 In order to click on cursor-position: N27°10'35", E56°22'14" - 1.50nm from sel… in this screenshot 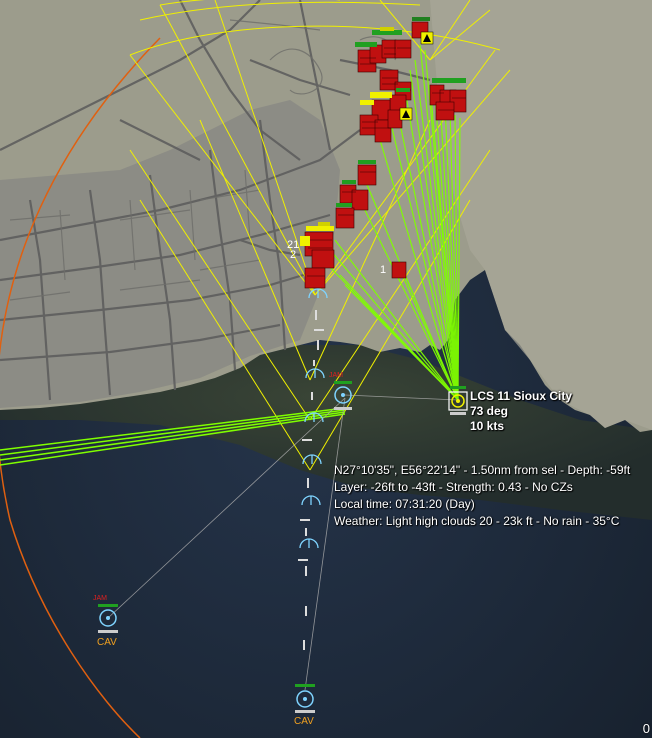, I will do `click(482, 470)`.